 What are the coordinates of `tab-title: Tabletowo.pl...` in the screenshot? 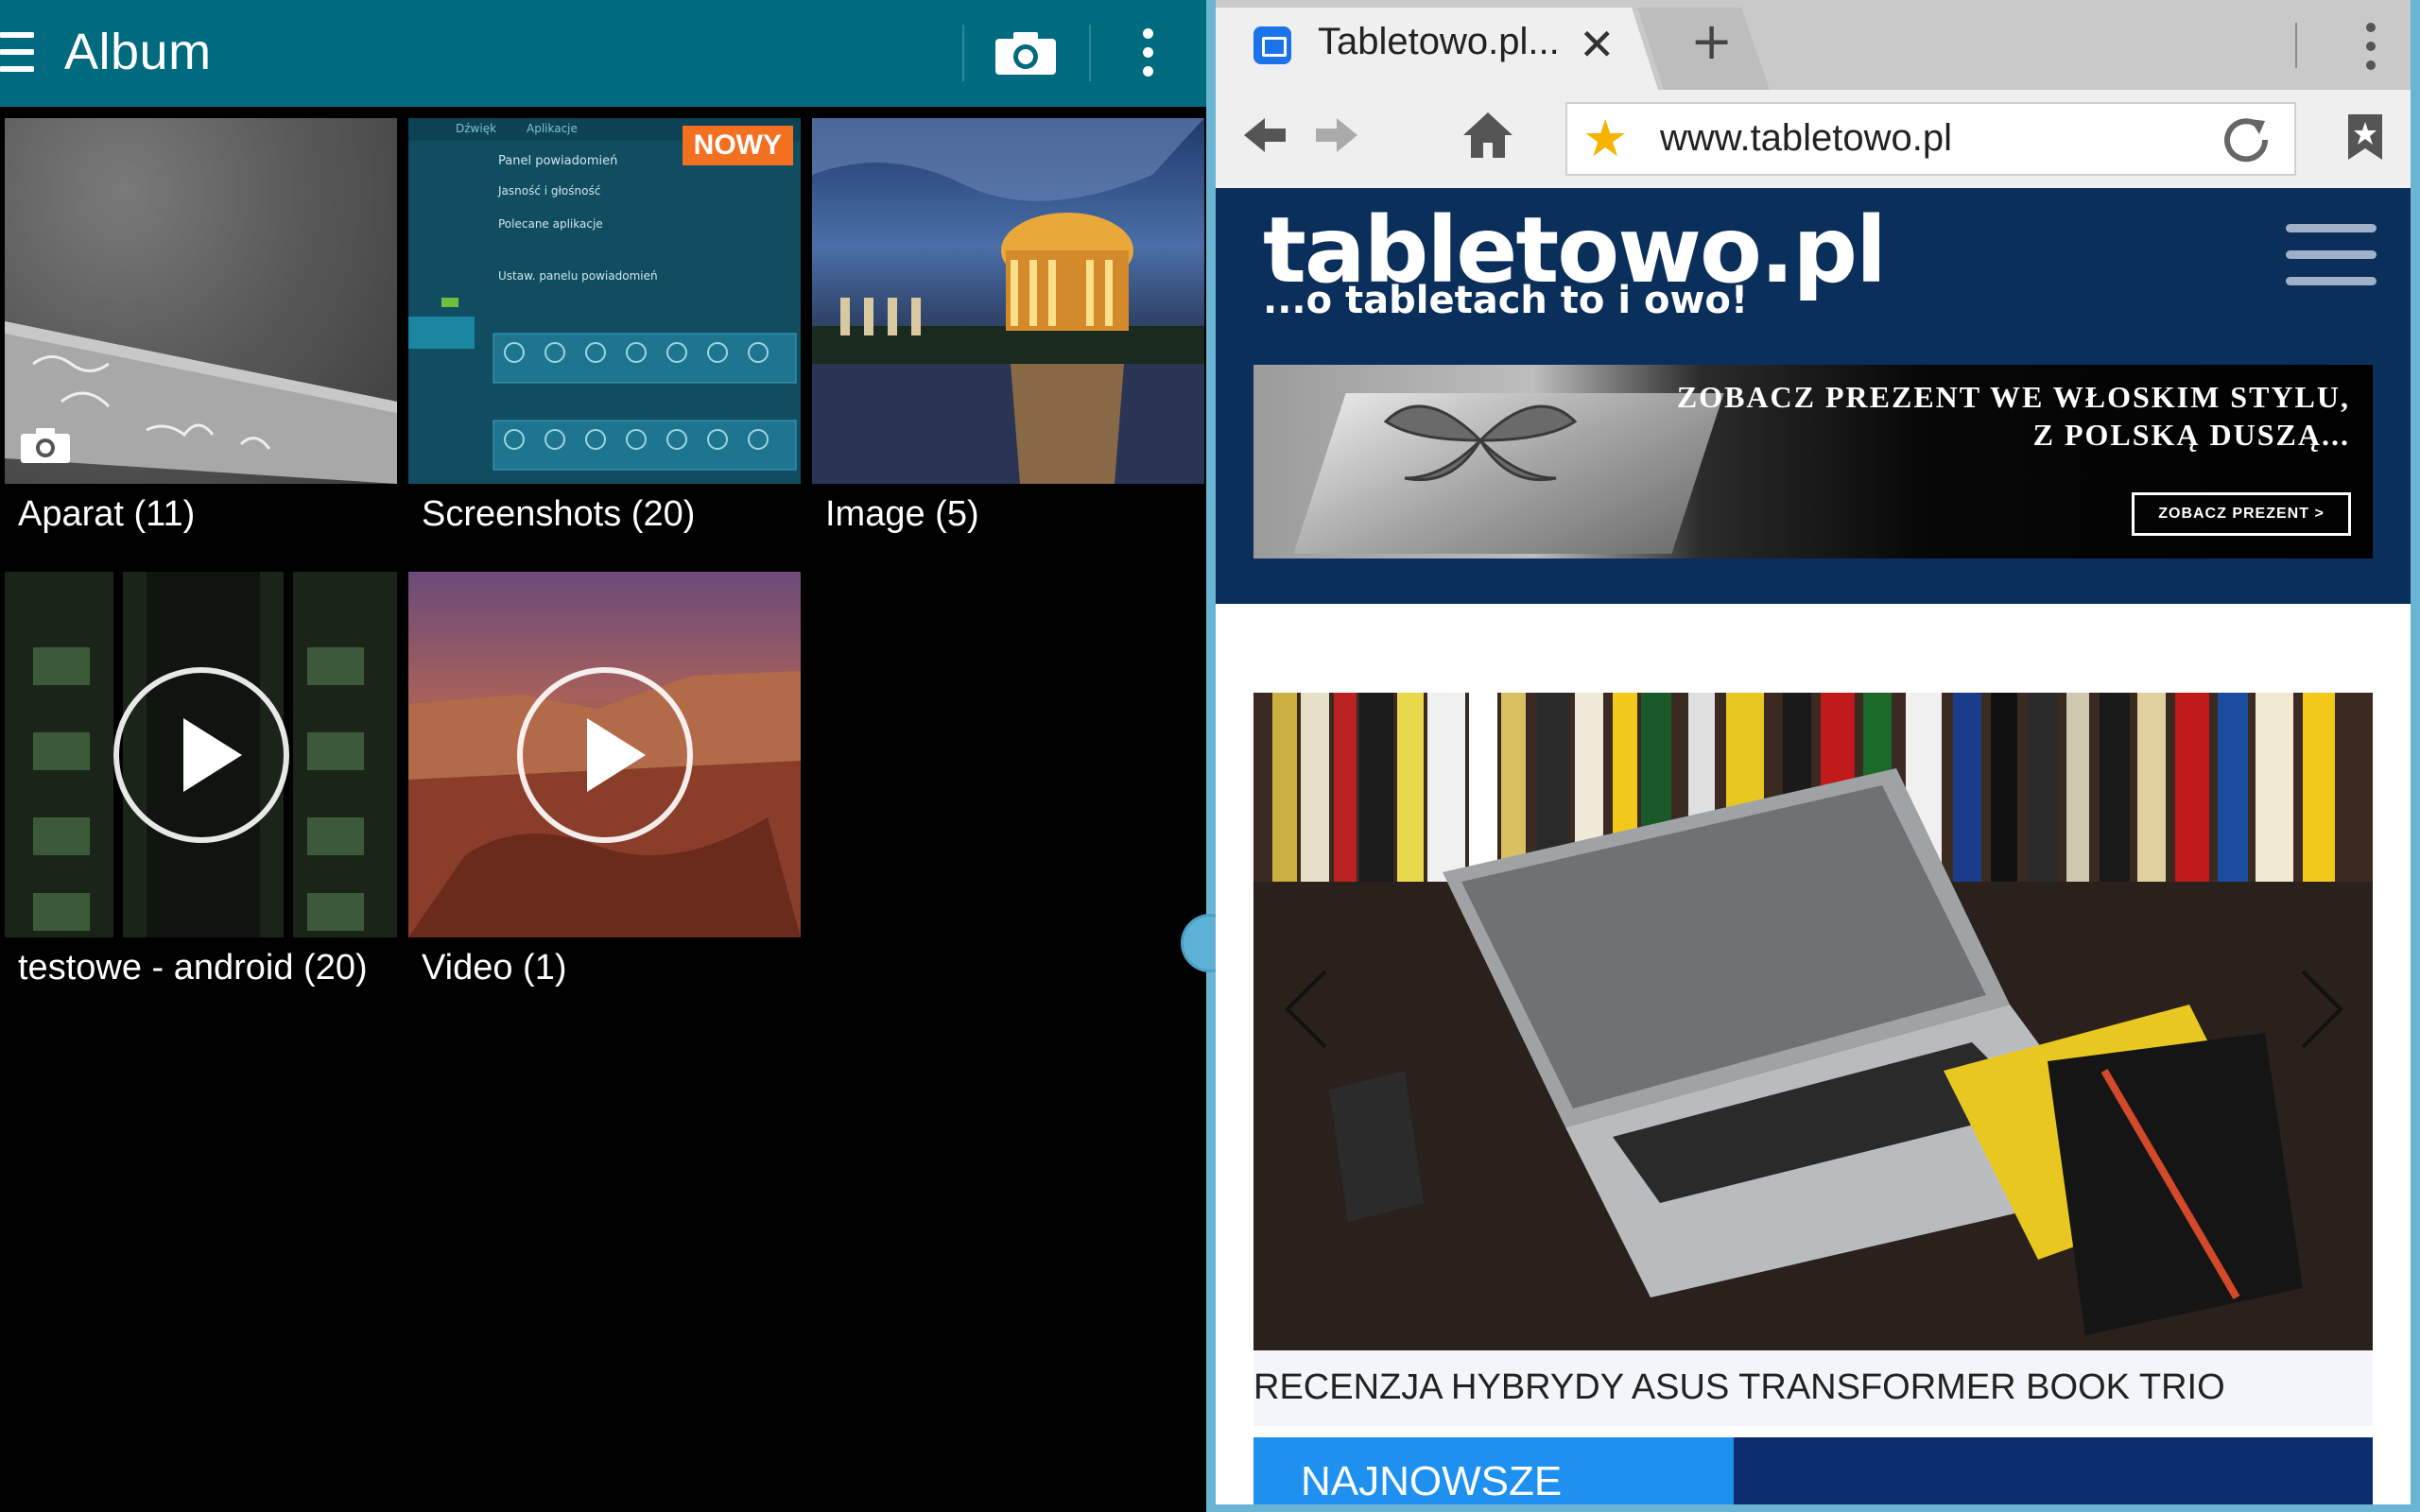 It's located at (1439, 41).